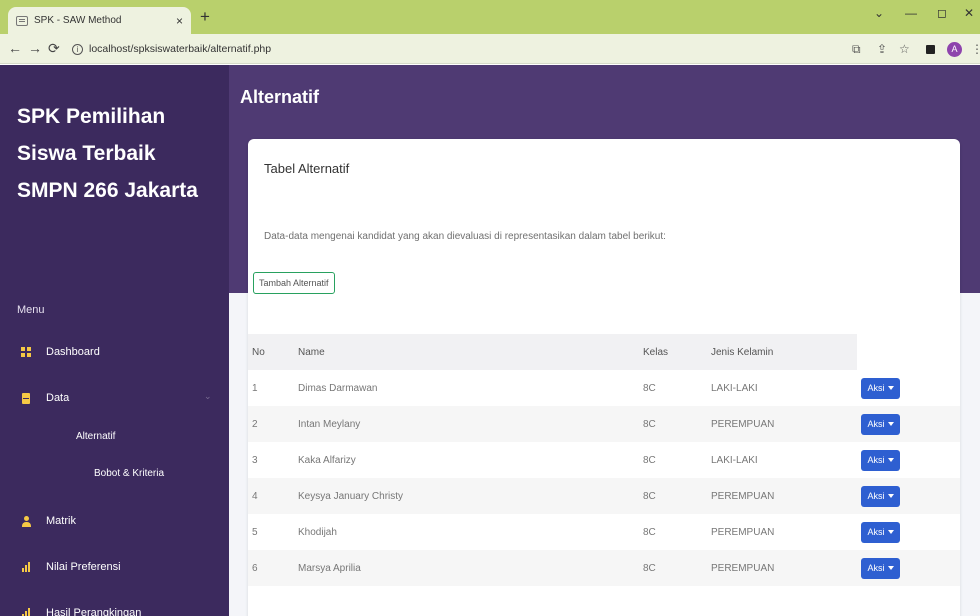  Describe the element at coordinates (470, 424) in the screenshot. I see `cell-name: Intan Meylany` at that location.